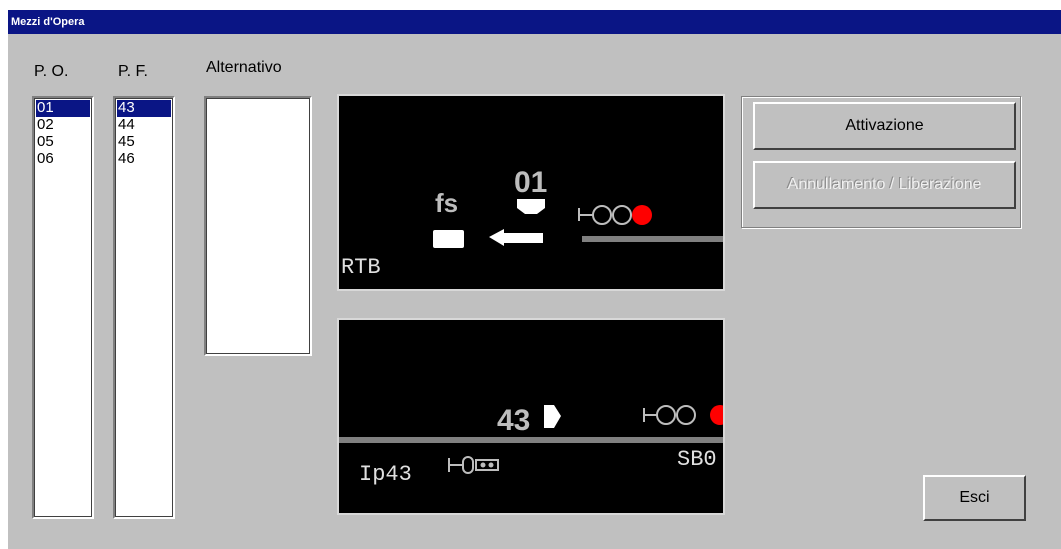 This screenshot has height=549, width=1061. What do you see at coordinates (51, 71) in the screenshot?
I see `po-column-label: P. O.` at bounding box center [51, 71].